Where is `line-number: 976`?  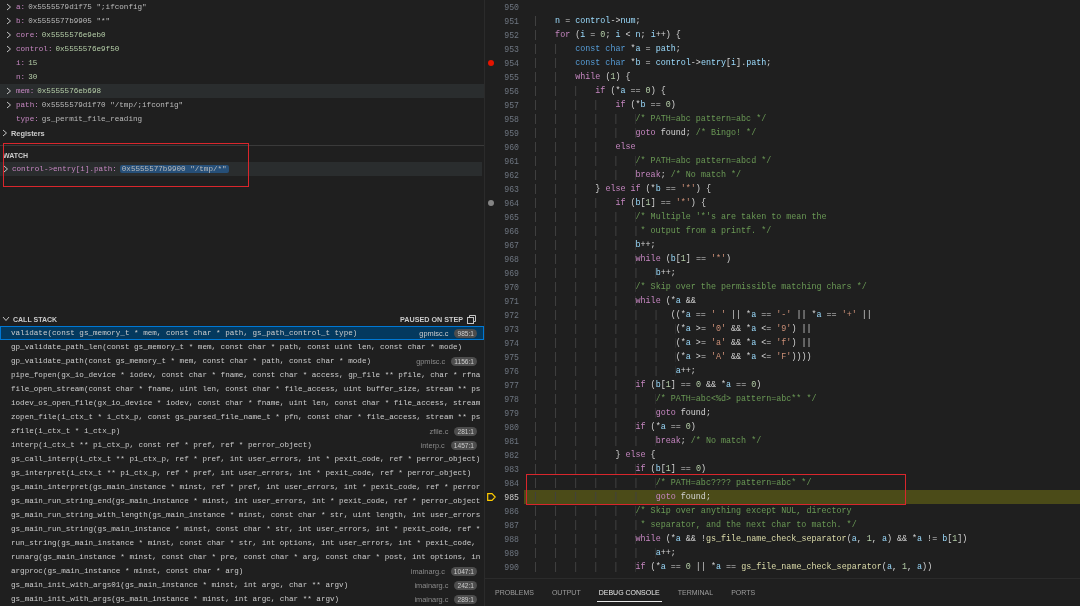
line-number: 976 is located at coordinates (511, 371).